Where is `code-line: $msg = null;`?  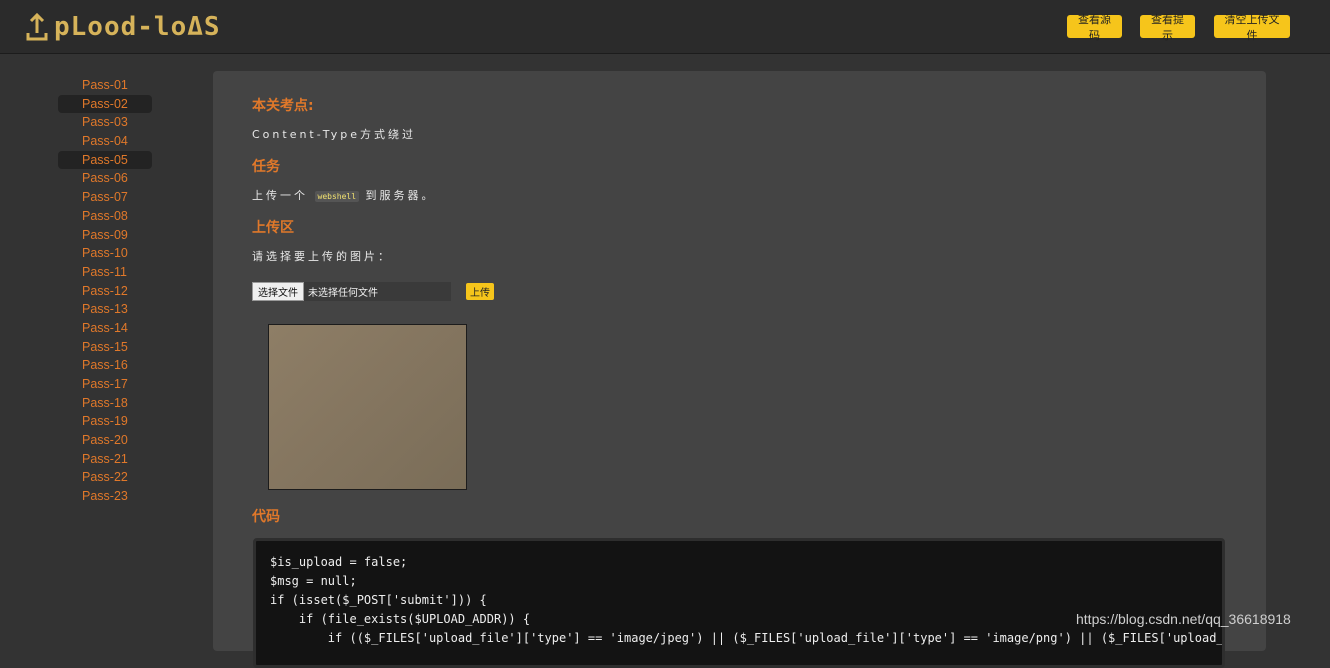 code-line: $msg = null; is located at coordinates (313, 581).